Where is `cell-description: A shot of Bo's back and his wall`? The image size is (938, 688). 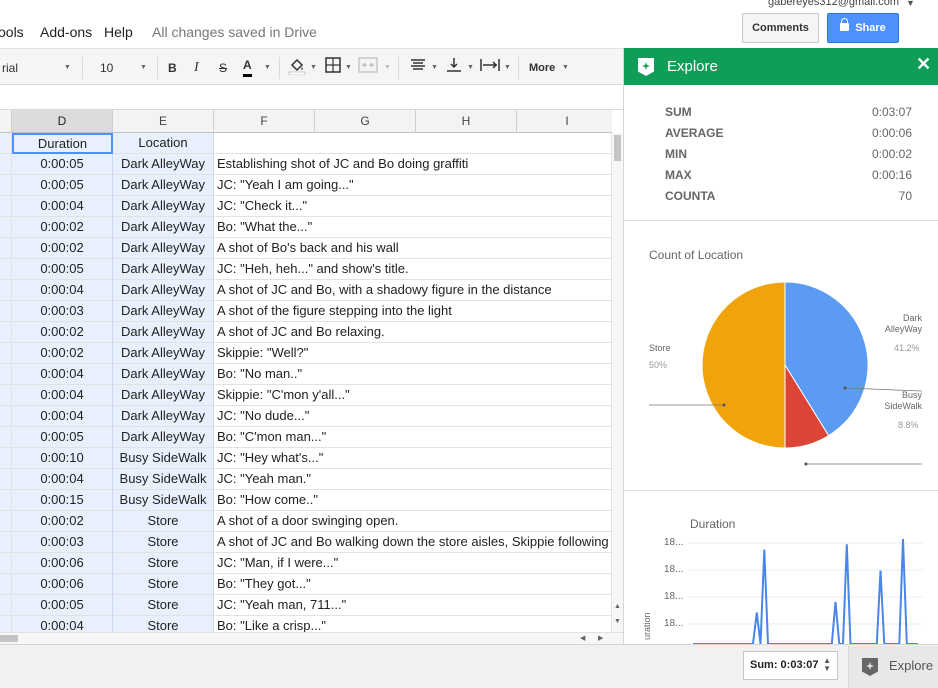
cell-description: A shot of Bo's back and his wall is located at coordinates (413, 248).